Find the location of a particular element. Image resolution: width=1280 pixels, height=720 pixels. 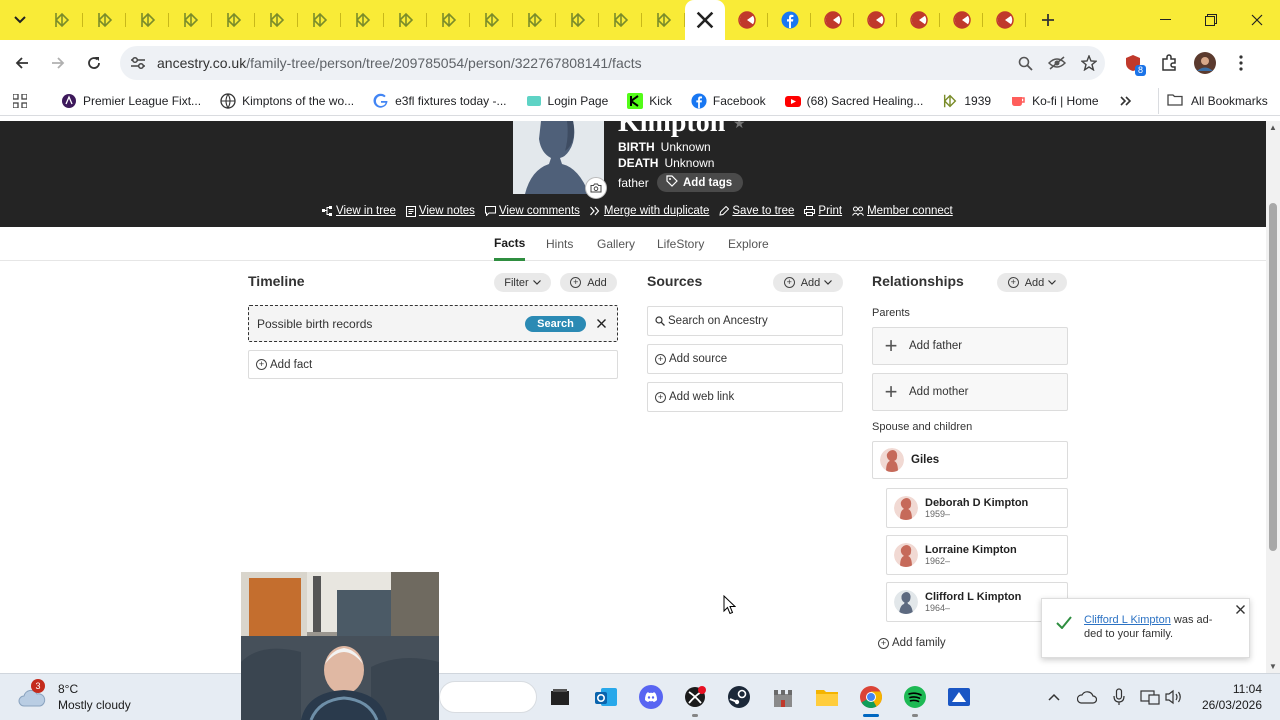

taskbar-app-recorder is located at coordinates (959, 697).